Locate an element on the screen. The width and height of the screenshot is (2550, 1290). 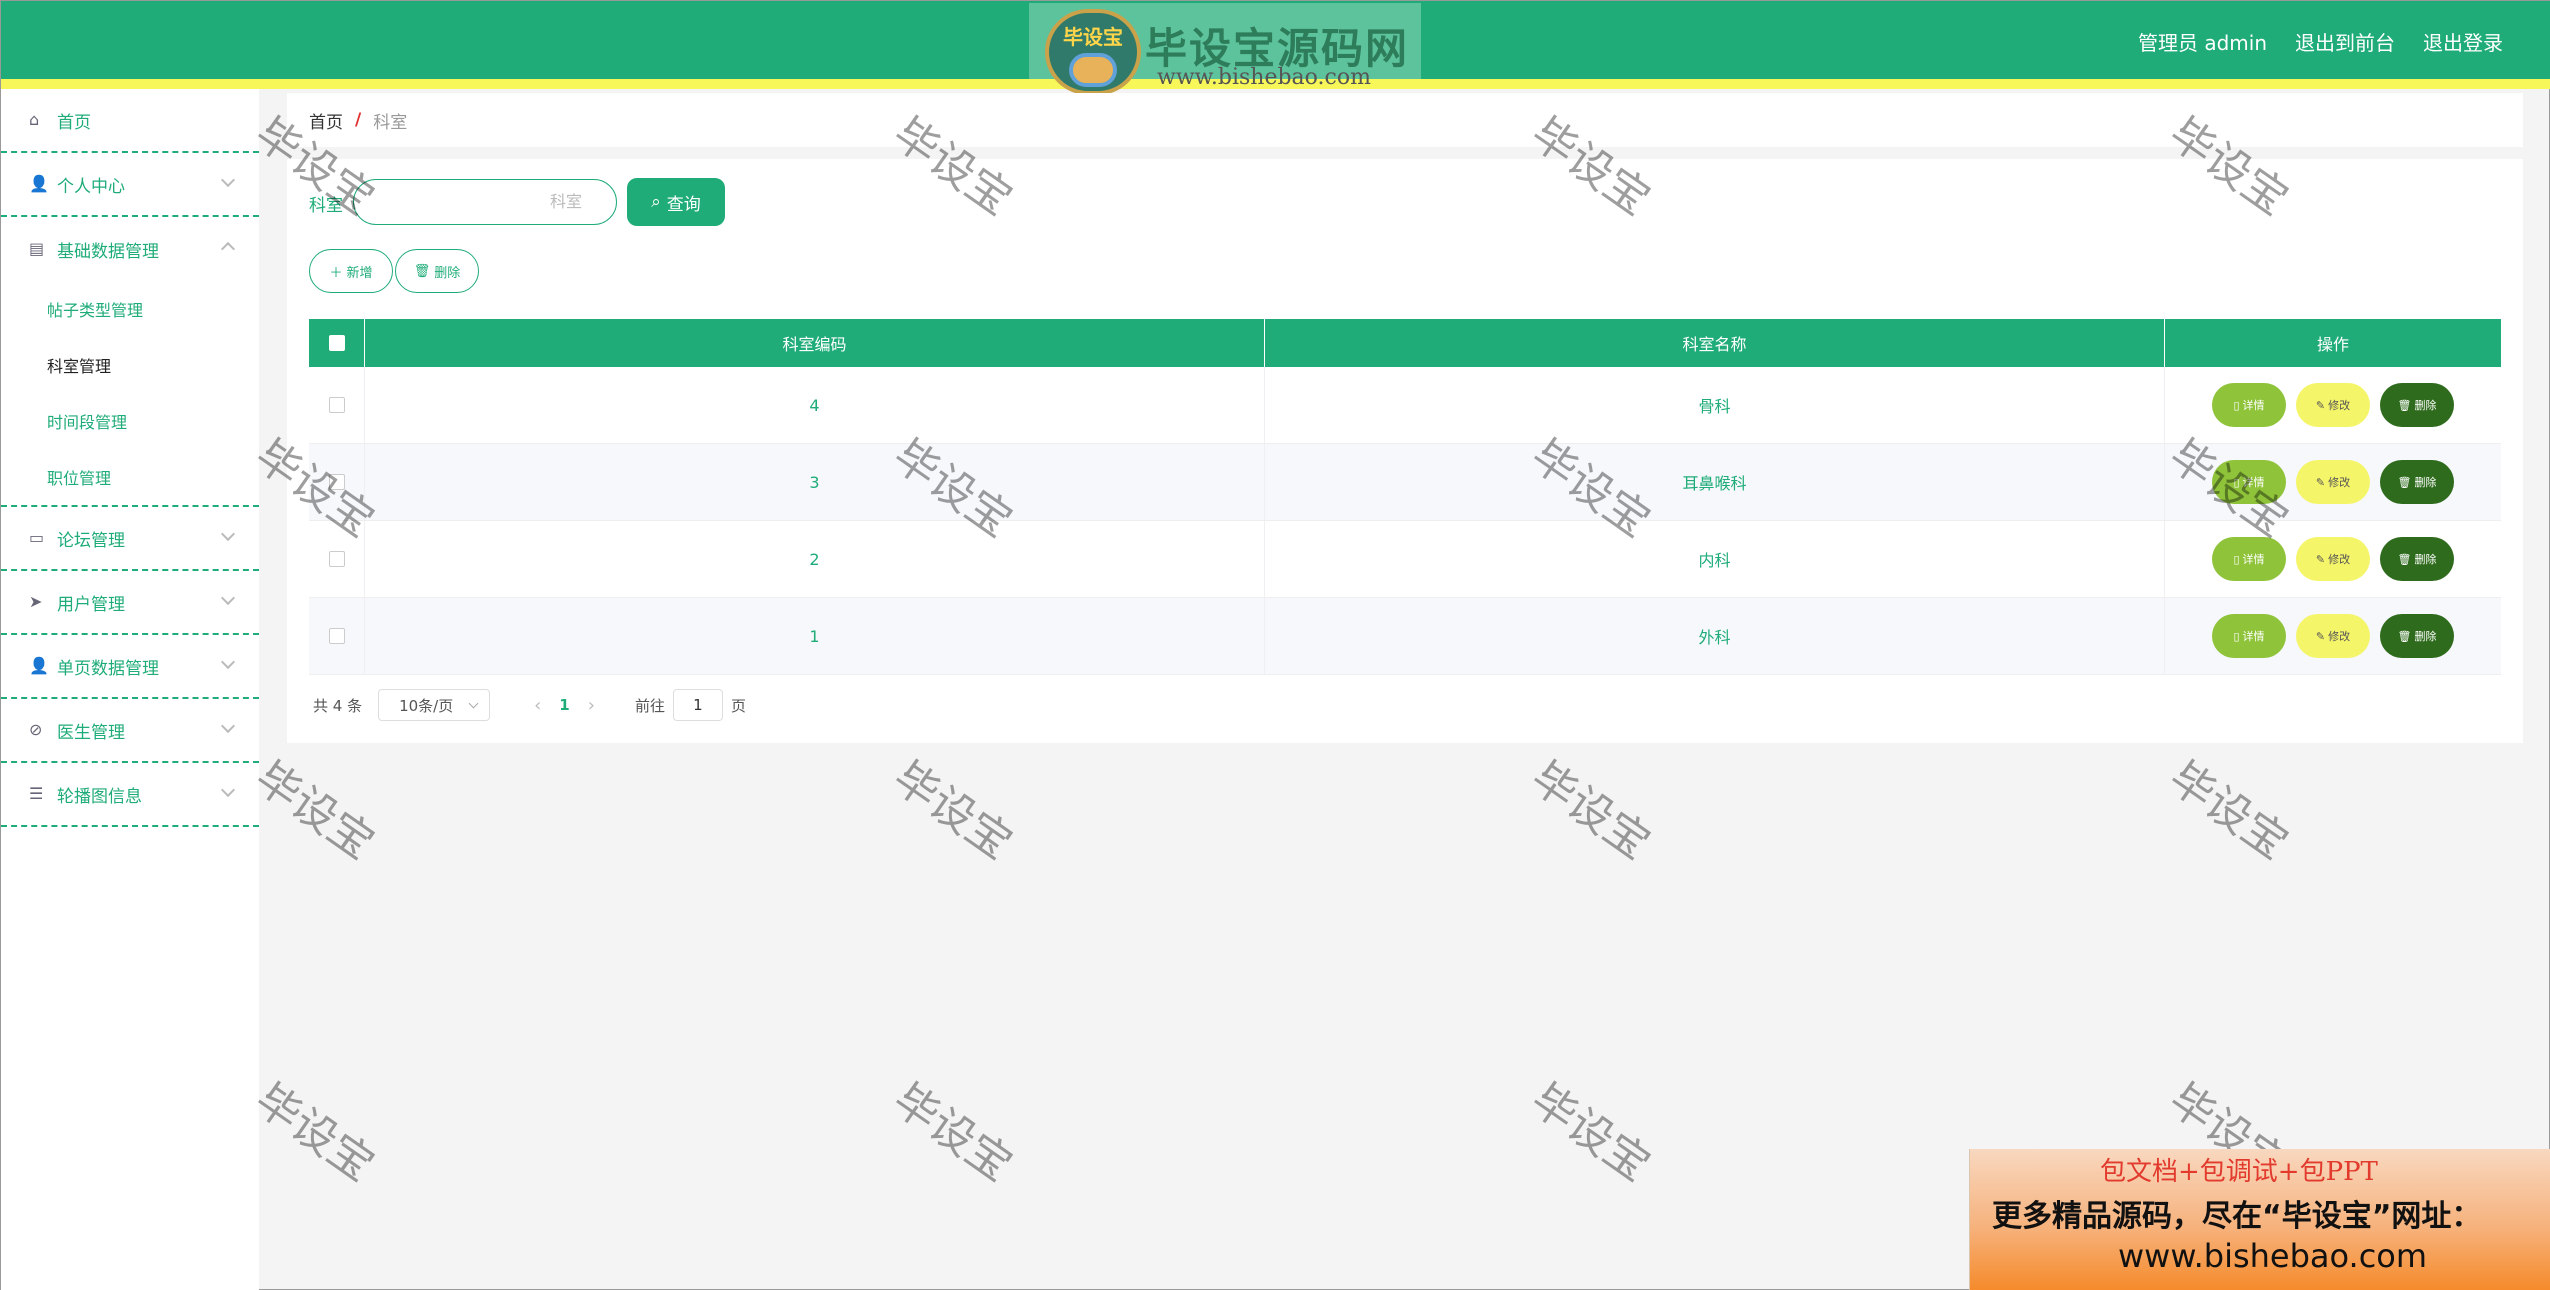
user-icon: 👤 is located at coordinates (39, 183).